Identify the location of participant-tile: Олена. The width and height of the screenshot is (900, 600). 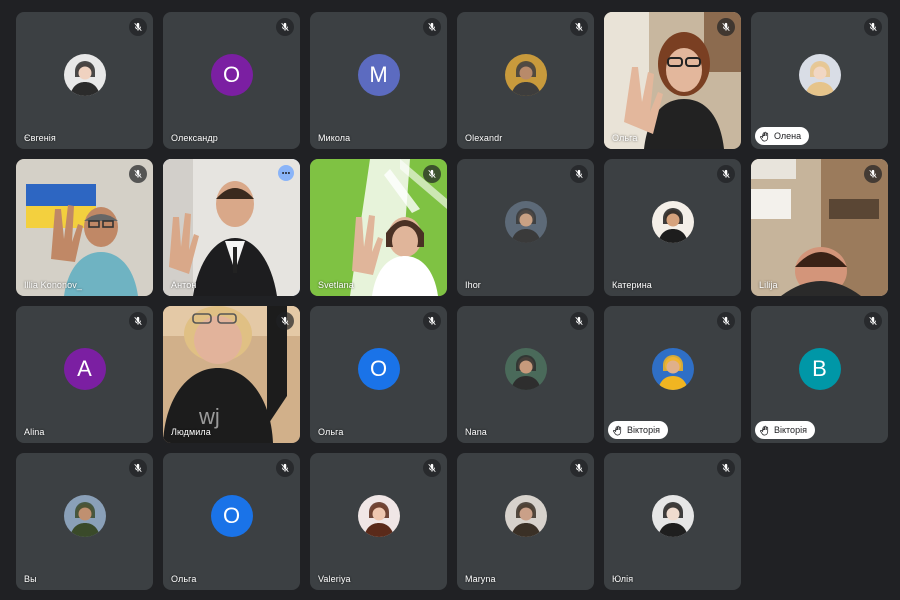
(819, 80).